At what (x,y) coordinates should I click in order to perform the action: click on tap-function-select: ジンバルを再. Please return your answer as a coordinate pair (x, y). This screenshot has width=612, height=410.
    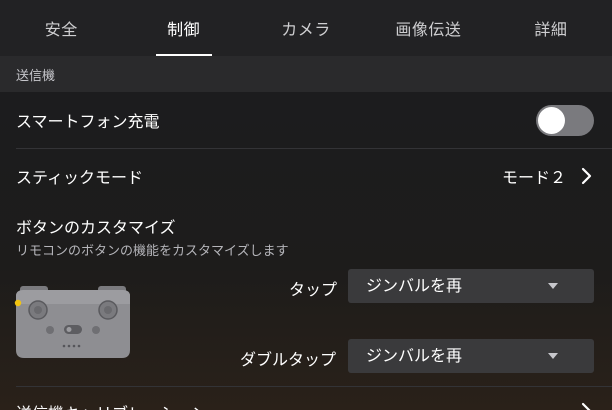
    Looking at the image, I should click on (471, 286).